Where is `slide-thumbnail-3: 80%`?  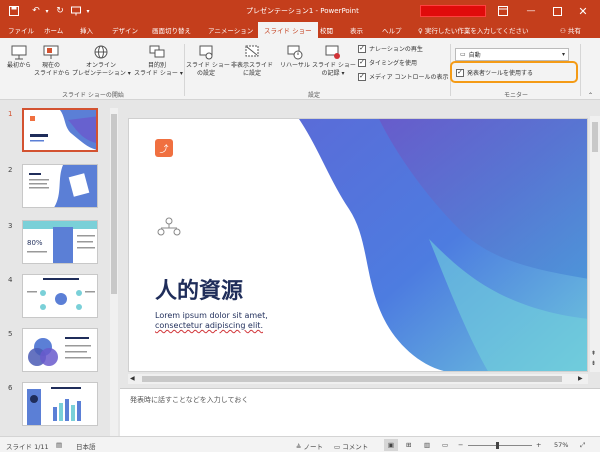
slide-thumbnail-3: 80% is located at coordinates (60, 242).